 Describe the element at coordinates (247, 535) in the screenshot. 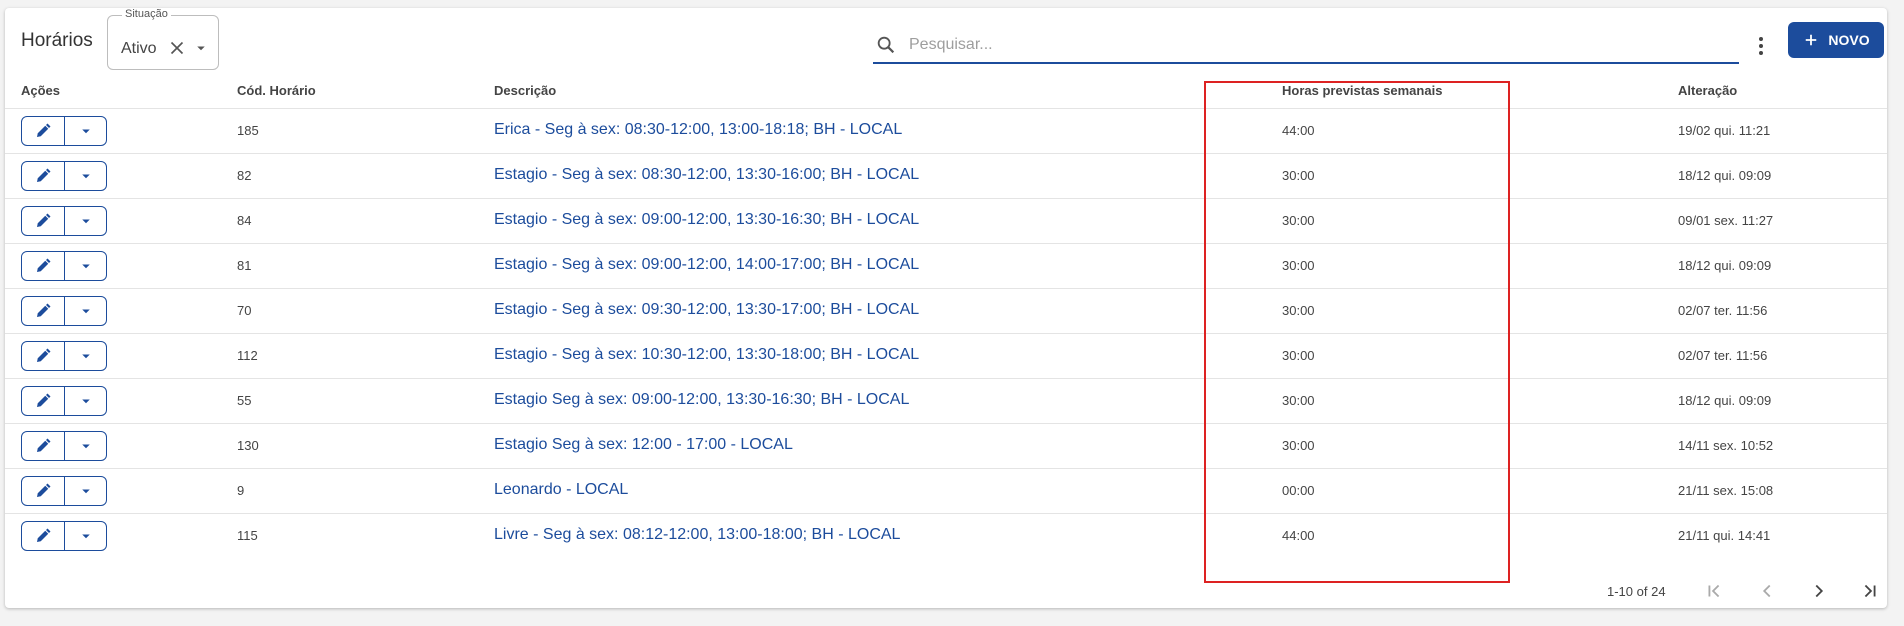

I see `row-code: 115` at that location.